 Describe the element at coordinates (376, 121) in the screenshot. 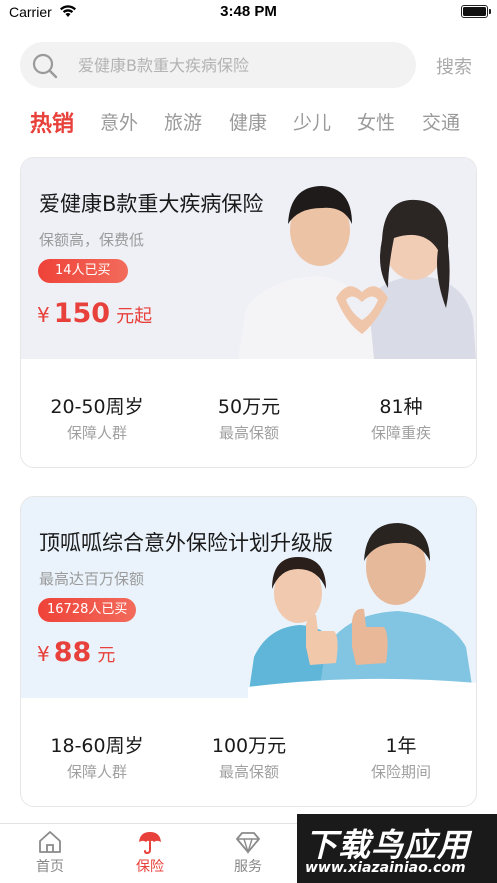

I see `tab-women: 女性` at that location.